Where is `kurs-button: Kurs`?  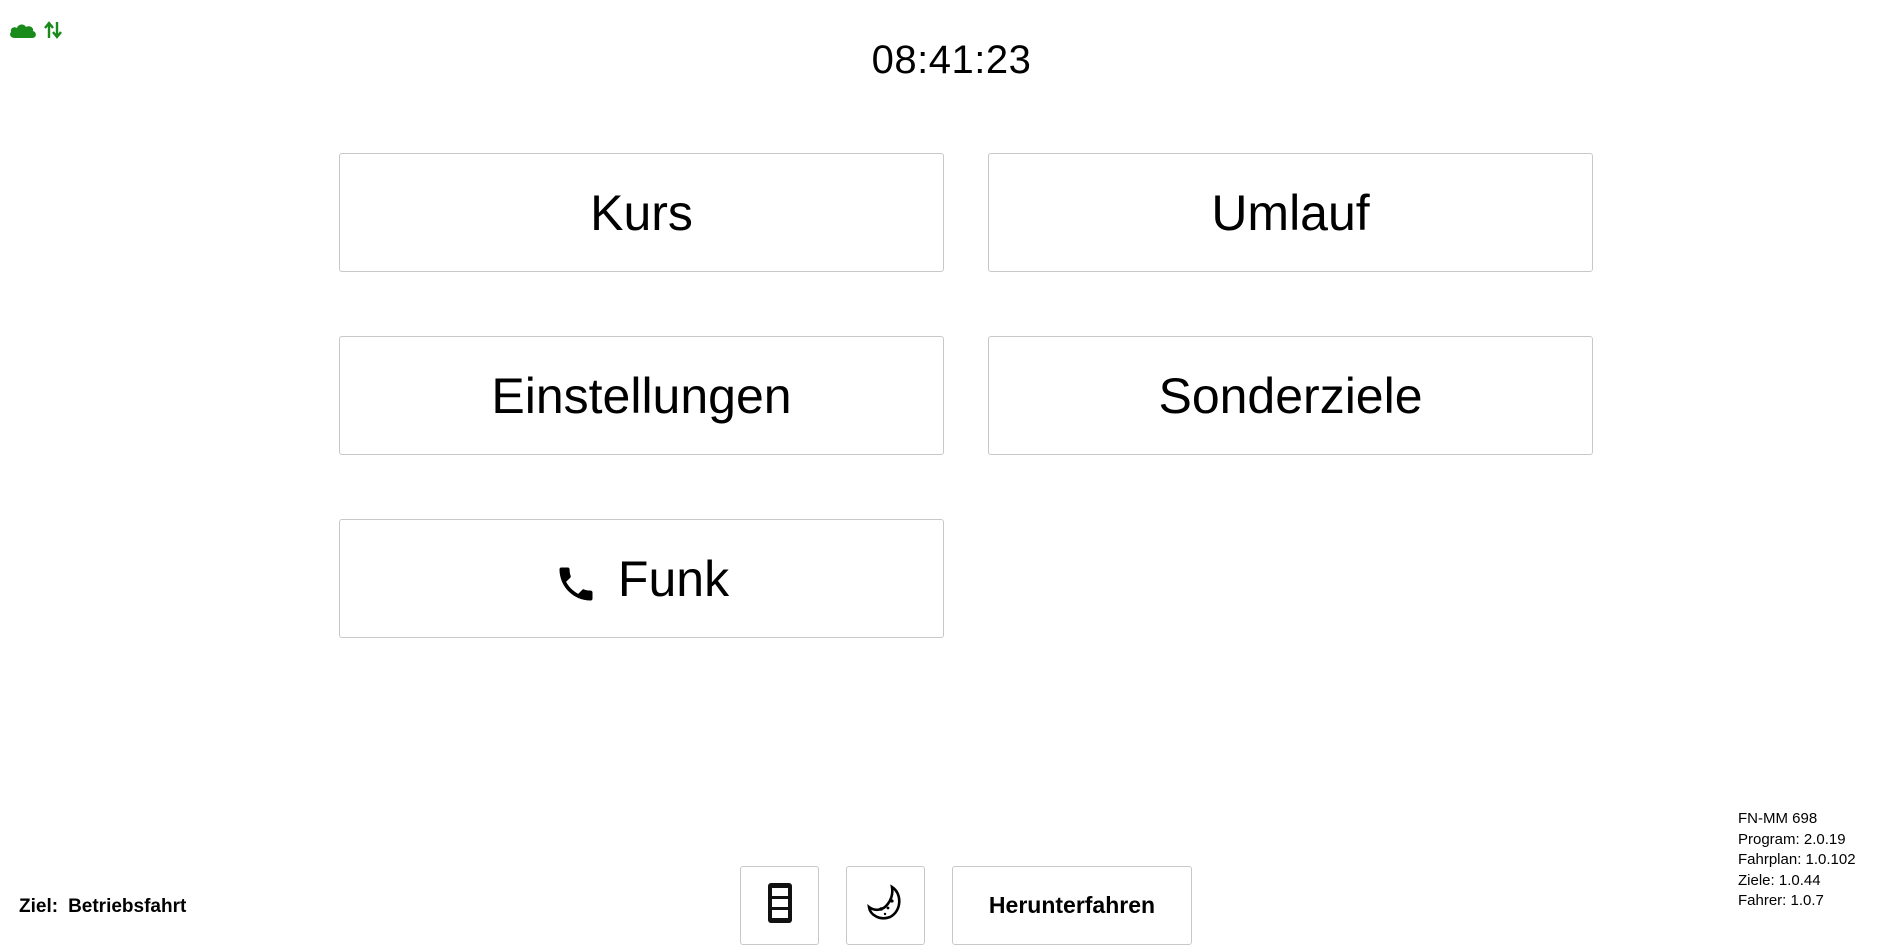 kurs-button: Kurs is located at coordinates (641, 212).